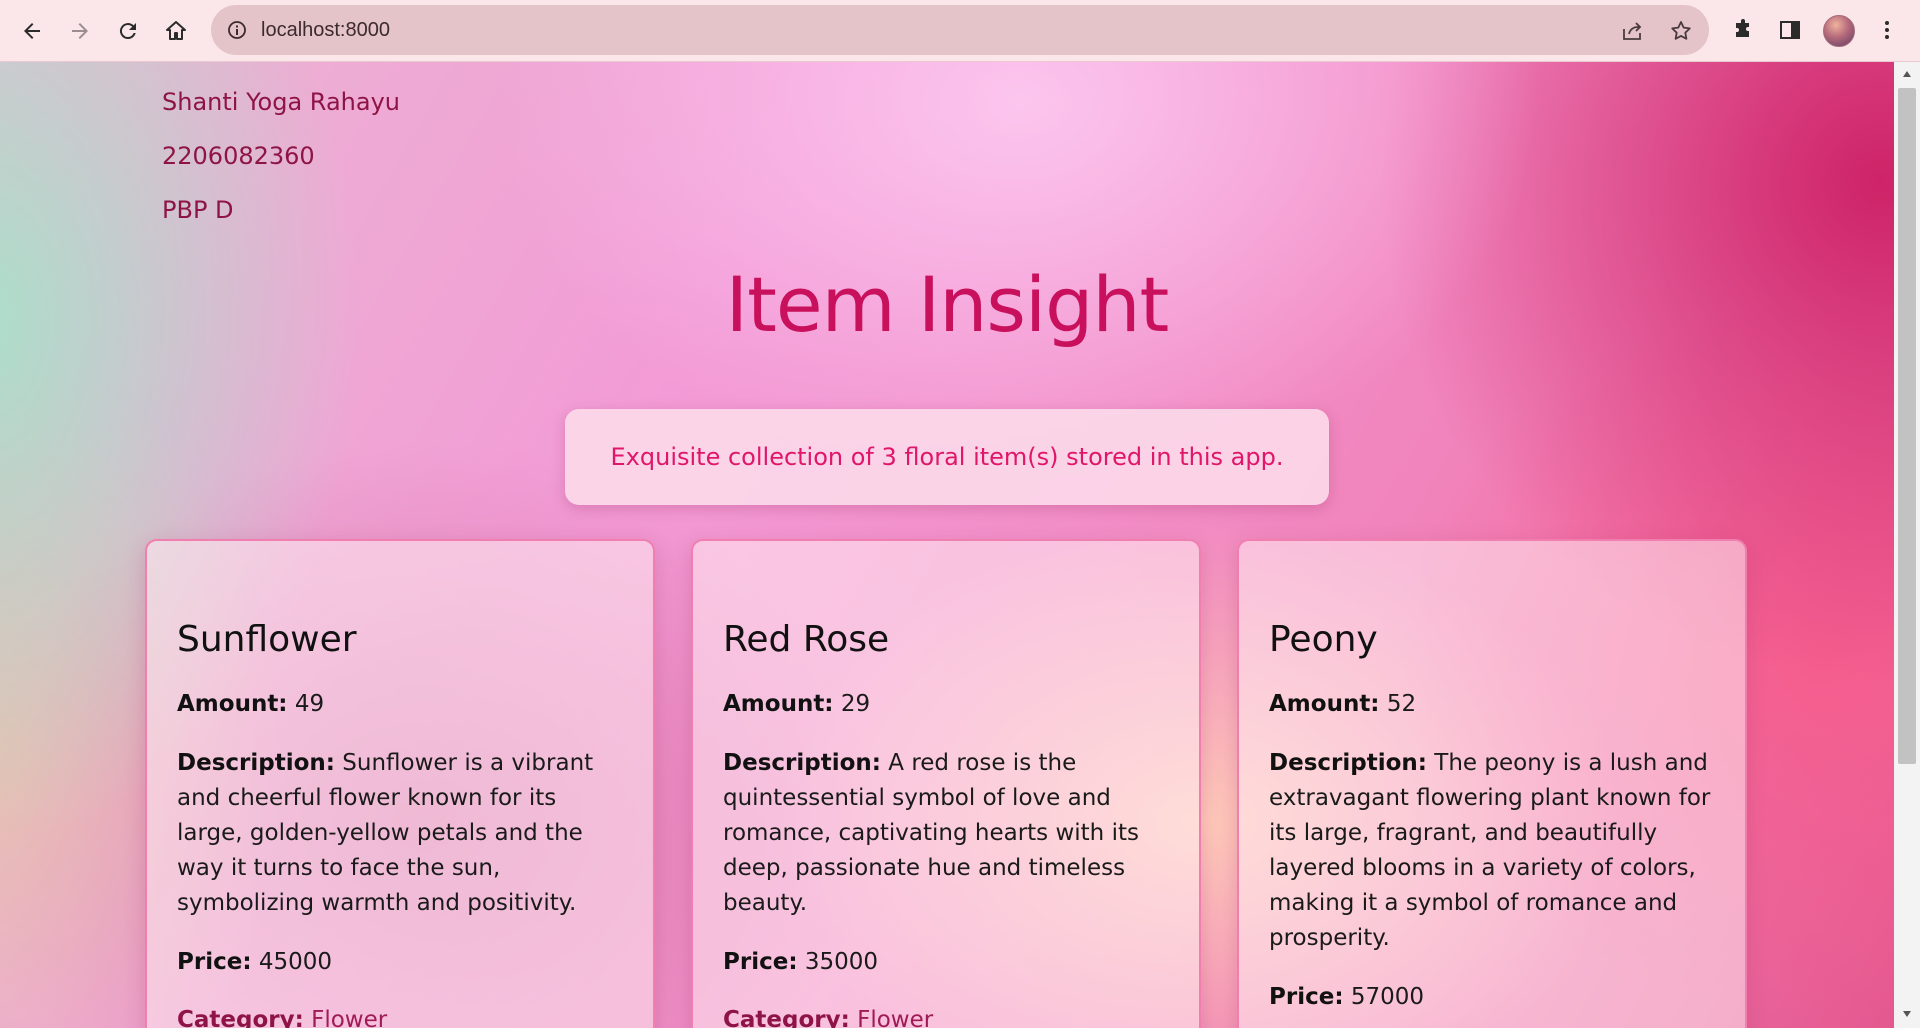 The height and width of the screenshot is (1028, 1920). I want to click on student-class: PBP D, so click(198, 210).